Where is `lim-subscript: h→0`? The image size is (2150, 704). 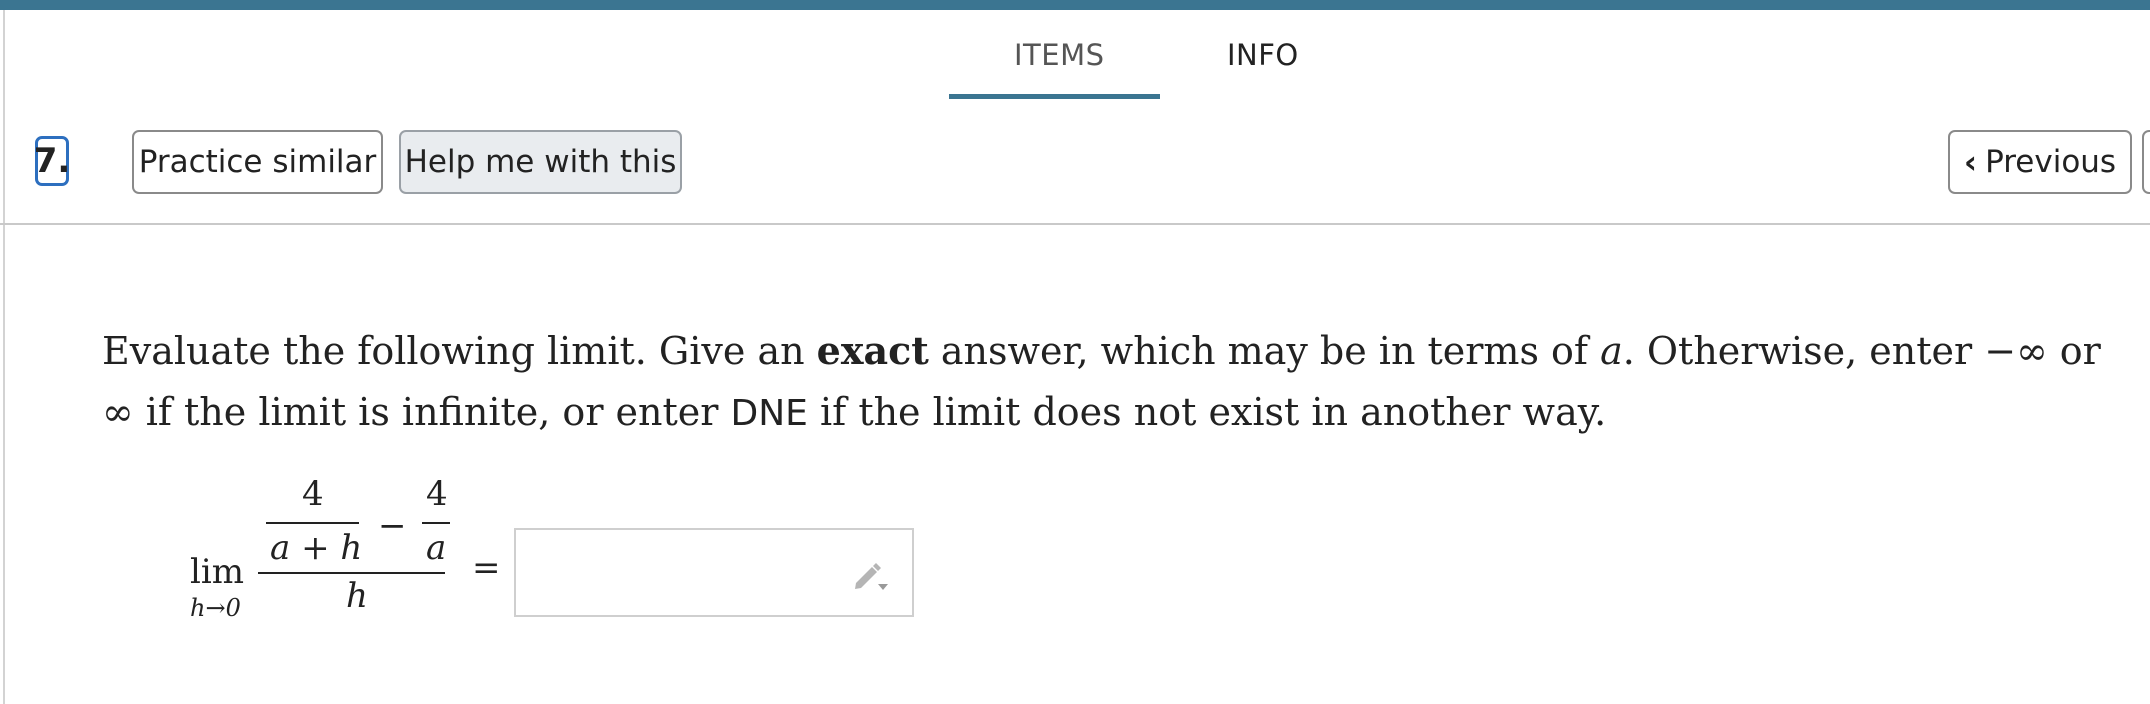 lim-subscript: h→0 is located at coordinates (215, 608).